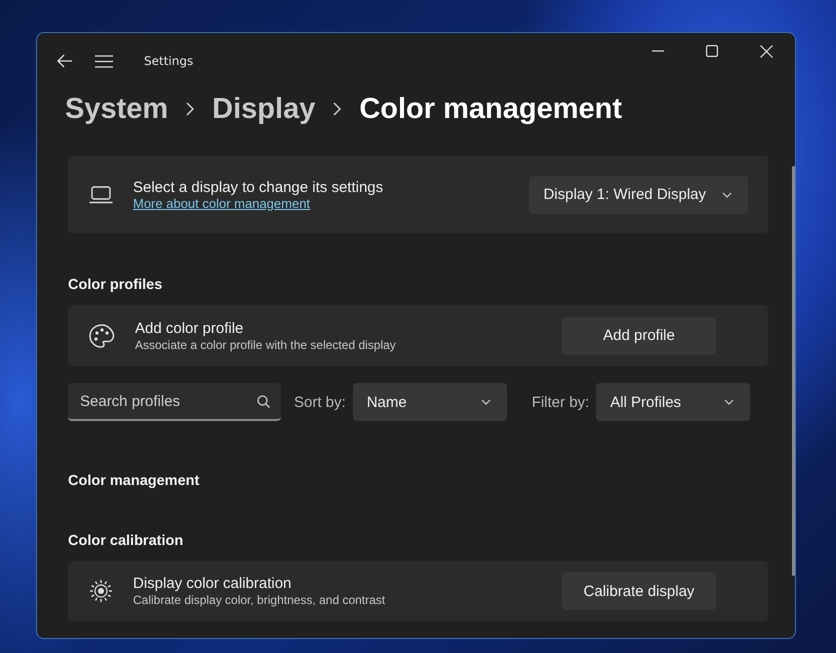  I want to click on breadcrumb-item: Color management, so click(490, 109).